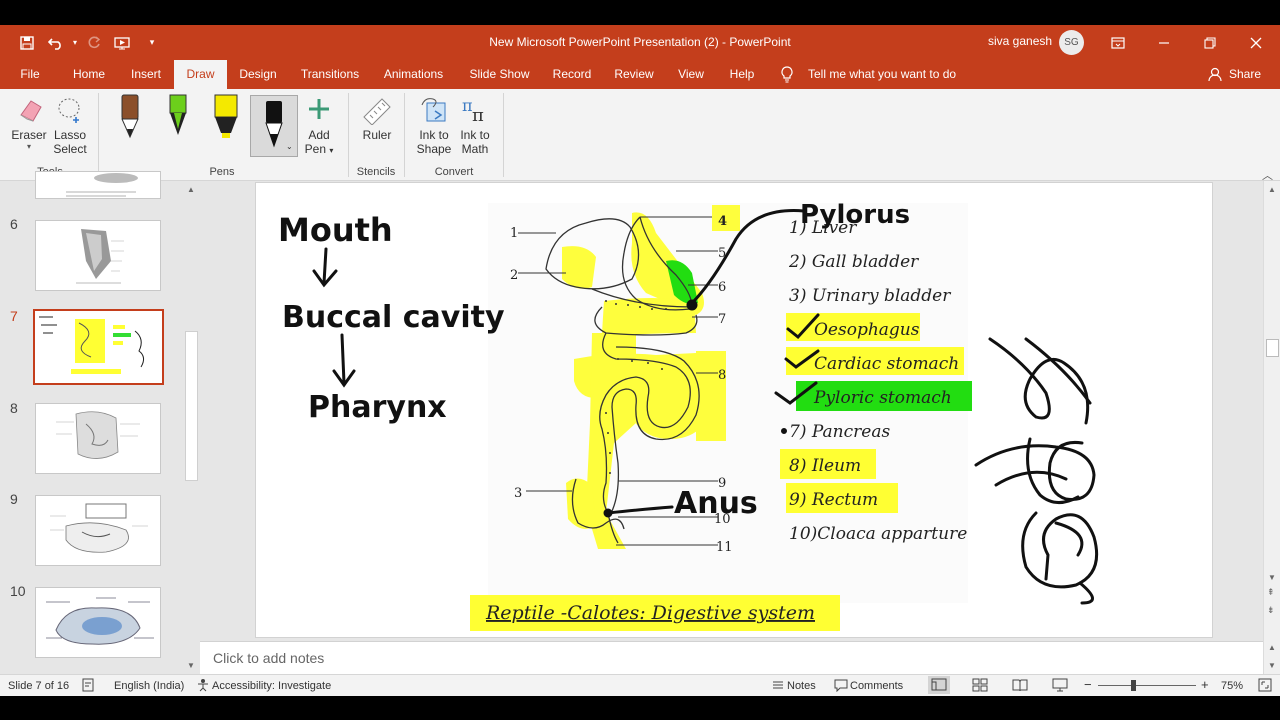  Describe the element at coordinates (1271, 610) in the screenshot. I see `next-slide-icon: ⇟` at that location.